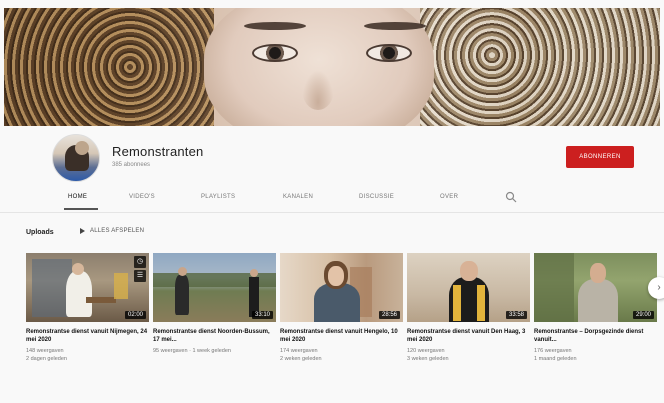 The image size is (664, 403). Describe the element at coordinates (553, 351) in the screenshot. I see `video-views: 176 weergaven` at that location.